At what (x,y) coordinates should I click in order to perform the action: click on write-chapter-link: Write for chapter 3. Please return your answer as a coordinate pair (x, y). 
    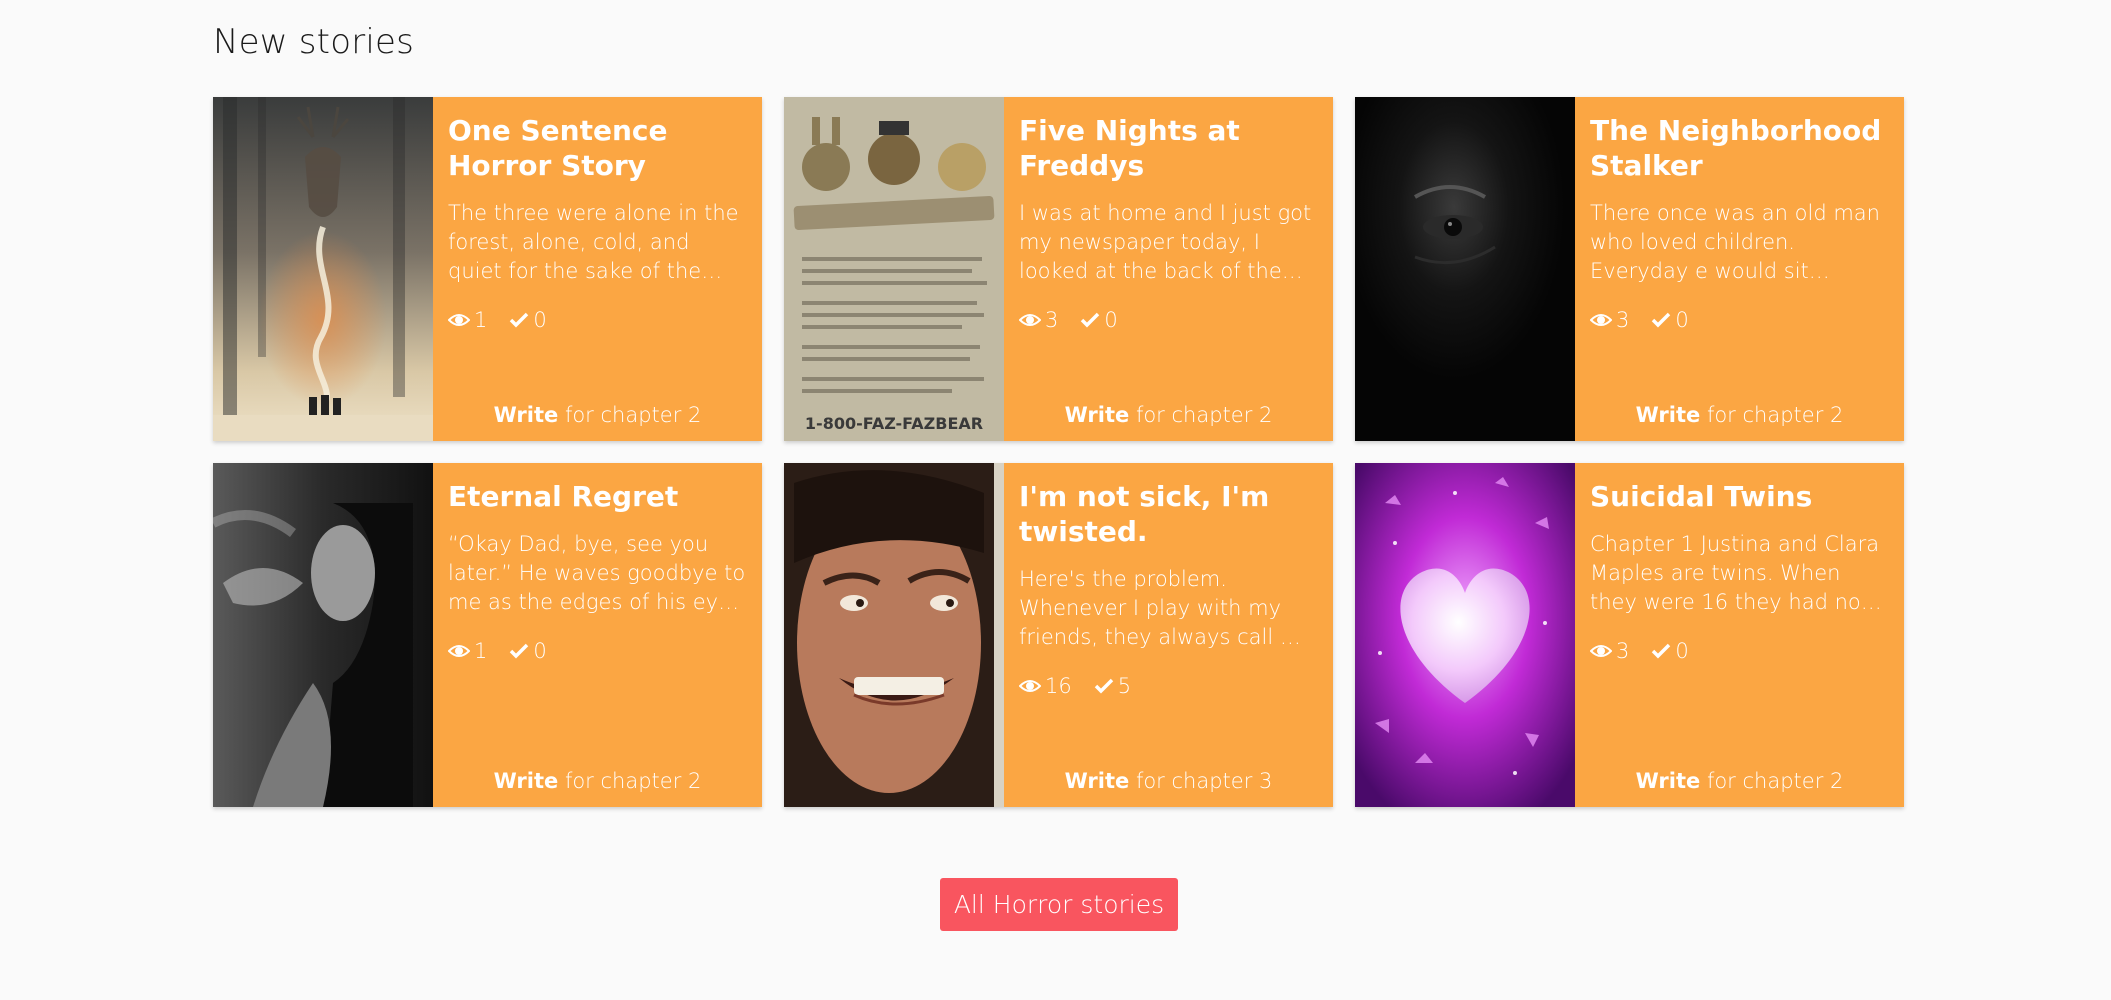
    Looking at the image, I should click on (1168, 781).